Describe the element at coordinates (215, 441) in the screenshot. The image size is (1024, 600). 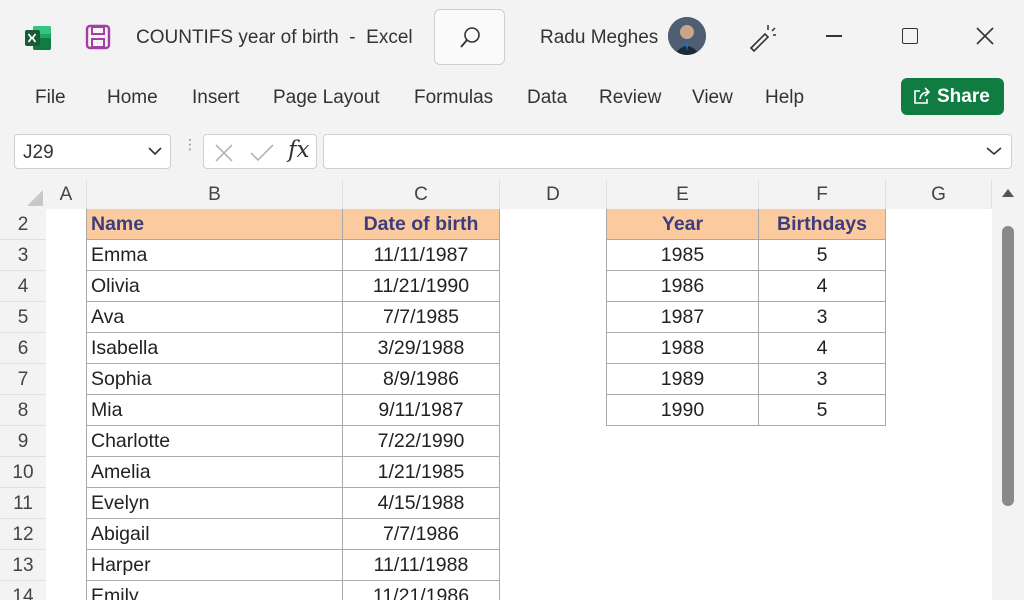
I see `name-cell: Charlotte` at that location.